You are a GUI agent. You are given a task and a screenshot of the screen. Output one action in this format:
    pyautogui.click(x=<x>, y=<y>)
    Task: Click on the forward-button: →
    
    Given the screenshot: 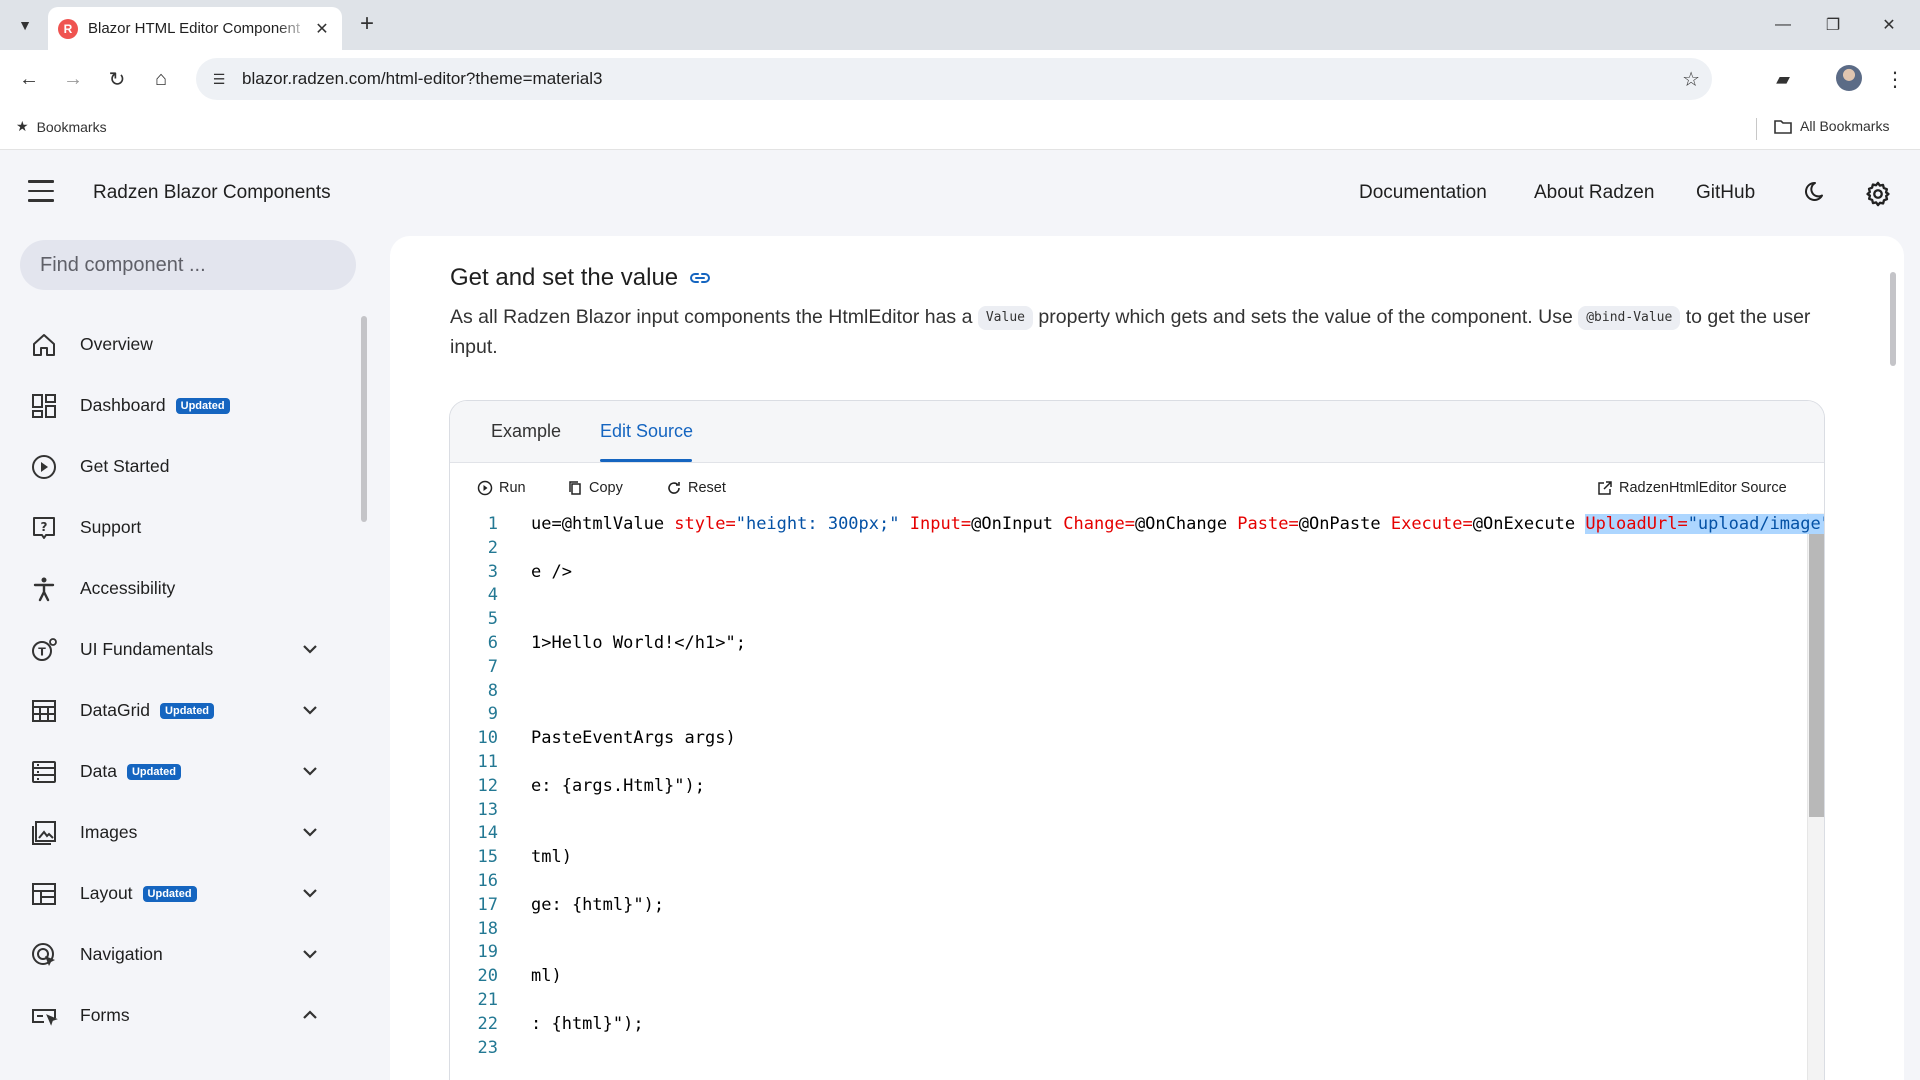 What is the action you would take?
    pyautogui.click(x=73, y=79)
    